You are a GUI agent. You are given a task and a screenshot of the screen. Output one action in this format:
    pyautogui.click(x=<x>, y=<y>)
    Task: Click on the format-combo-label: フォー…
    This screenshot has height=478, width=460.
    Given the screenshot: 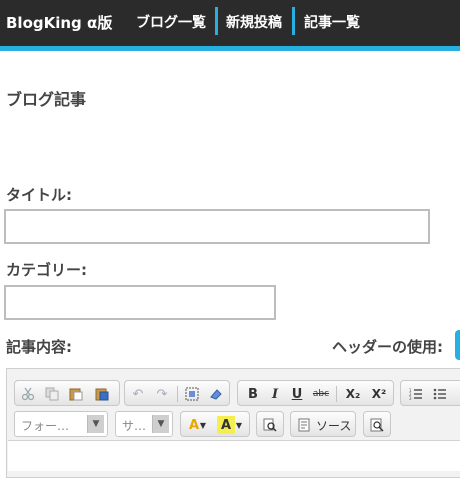 What is the action you would take?
    pyautogui.click(x=45, y=426)
    